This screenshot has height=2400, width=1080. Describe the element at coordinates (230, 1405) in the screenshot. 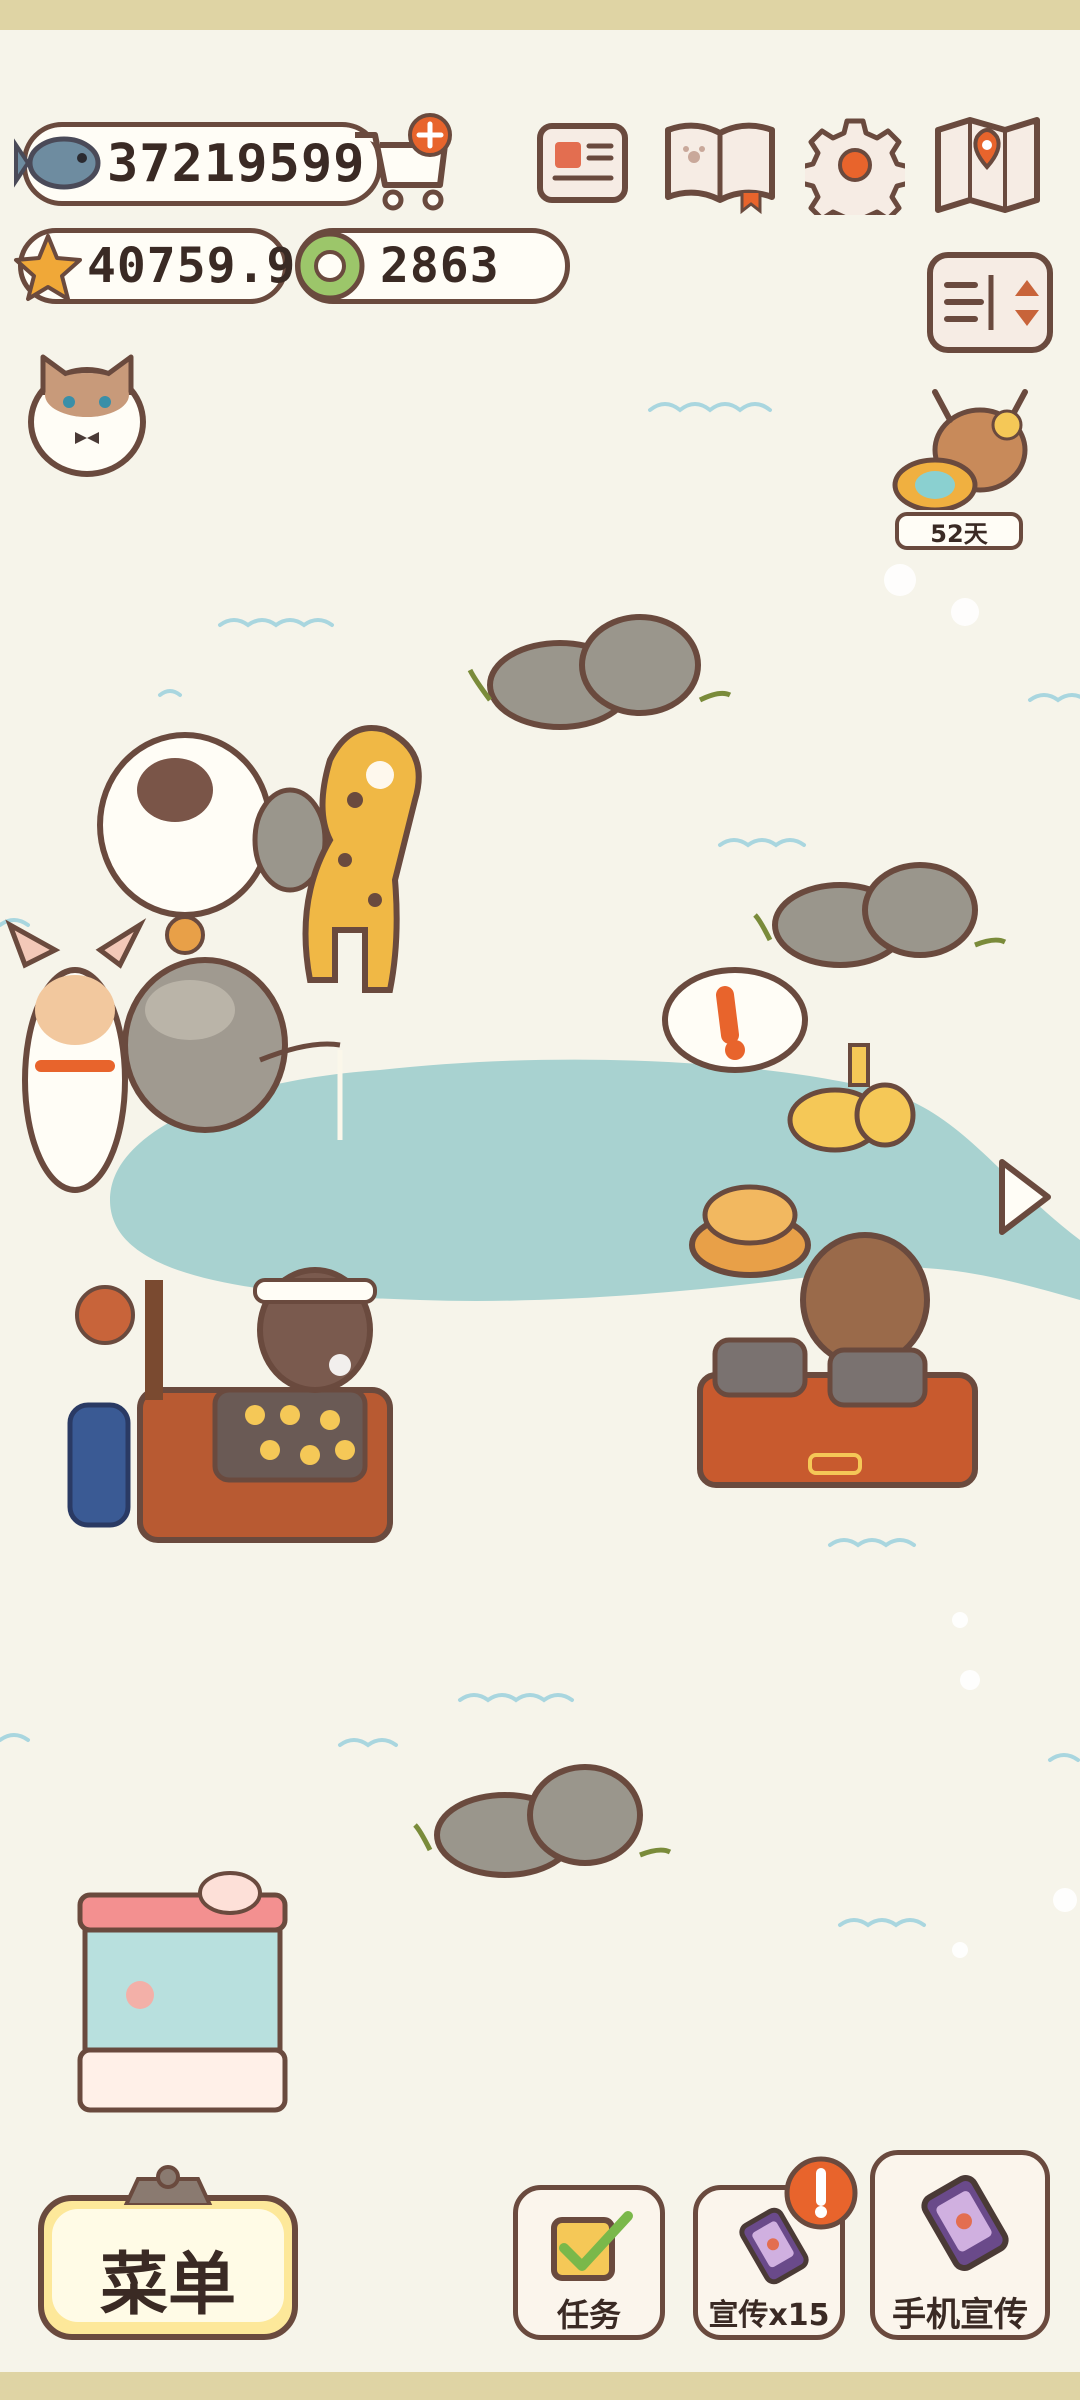

I see `bear-food-stall-left` at that location.